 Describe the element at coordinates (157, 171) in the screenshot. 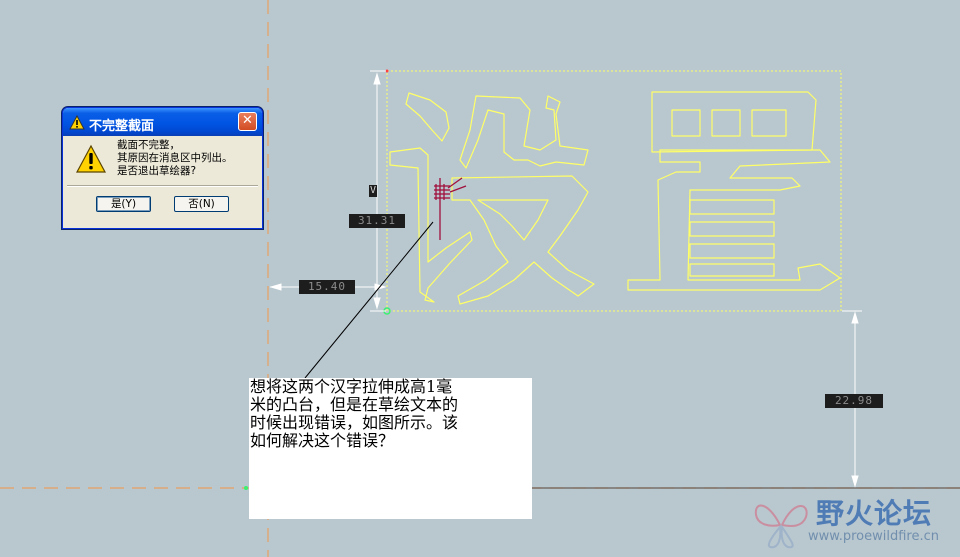

I see `message-line: 是否退出草绘器?` at that location.